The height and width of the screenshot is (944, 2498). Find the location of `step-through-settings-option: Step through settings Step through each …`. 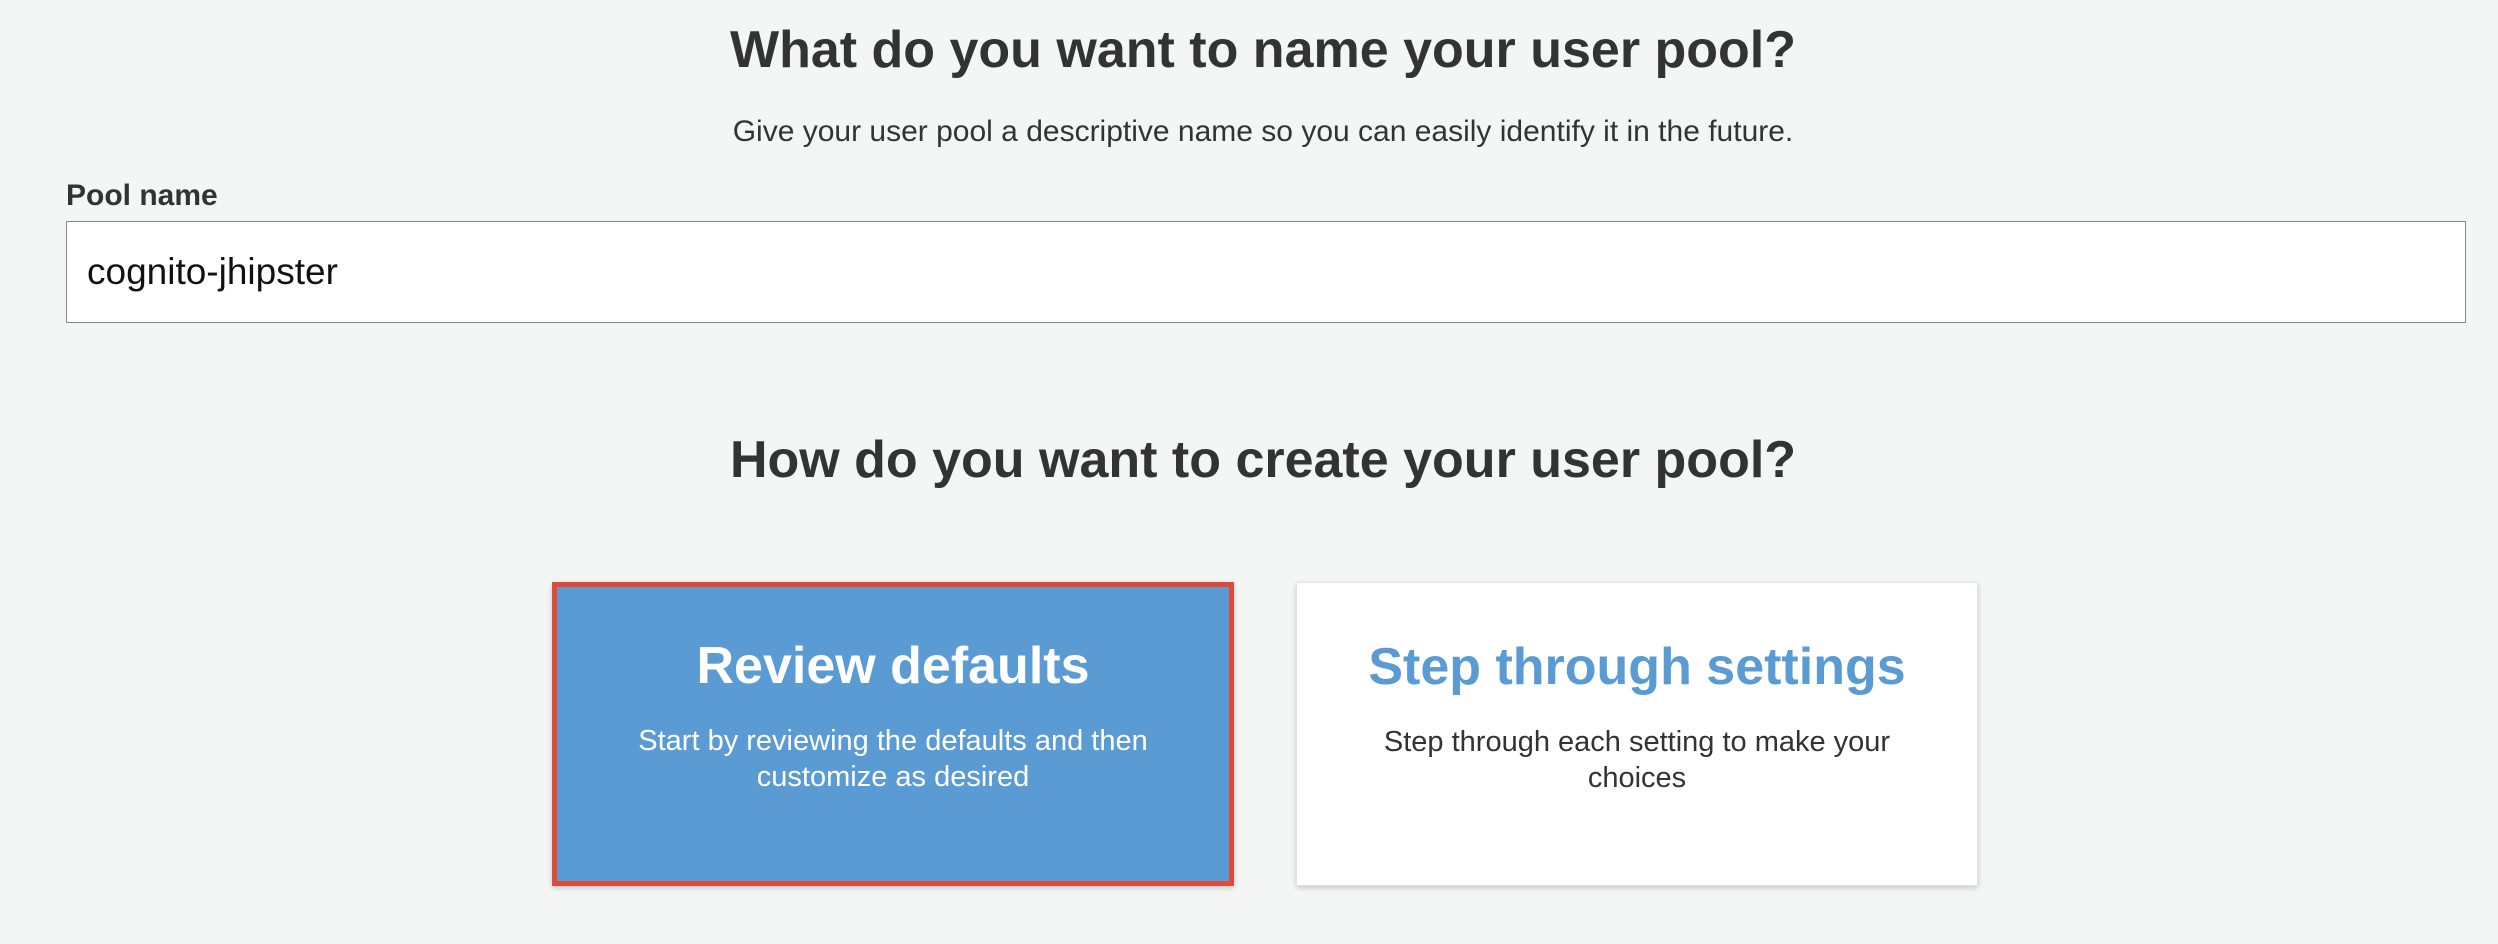

step-through-settings-option: Step through settings Step through each … is located at coordinates (1637, 734).